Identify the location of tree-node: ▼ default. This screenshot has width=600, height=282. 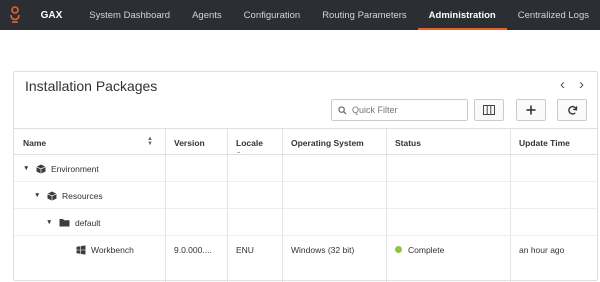
(73, 222).